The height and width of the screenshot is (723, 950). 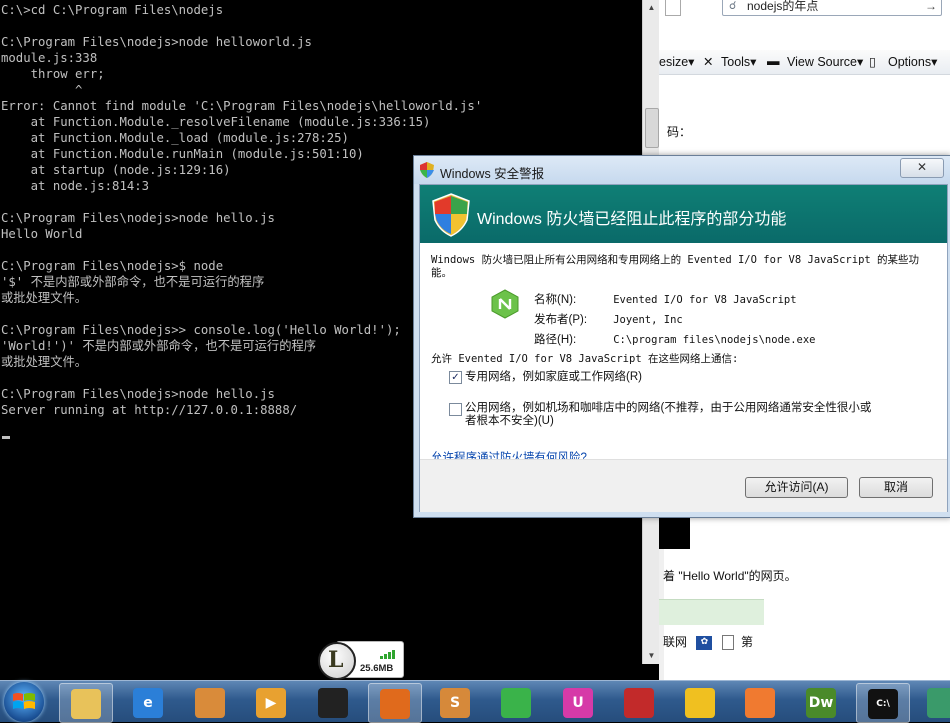 What do you see at coordinates (938, 703) in the screenshot?
I see `last-app-icon` at bounding box center [938, 703].